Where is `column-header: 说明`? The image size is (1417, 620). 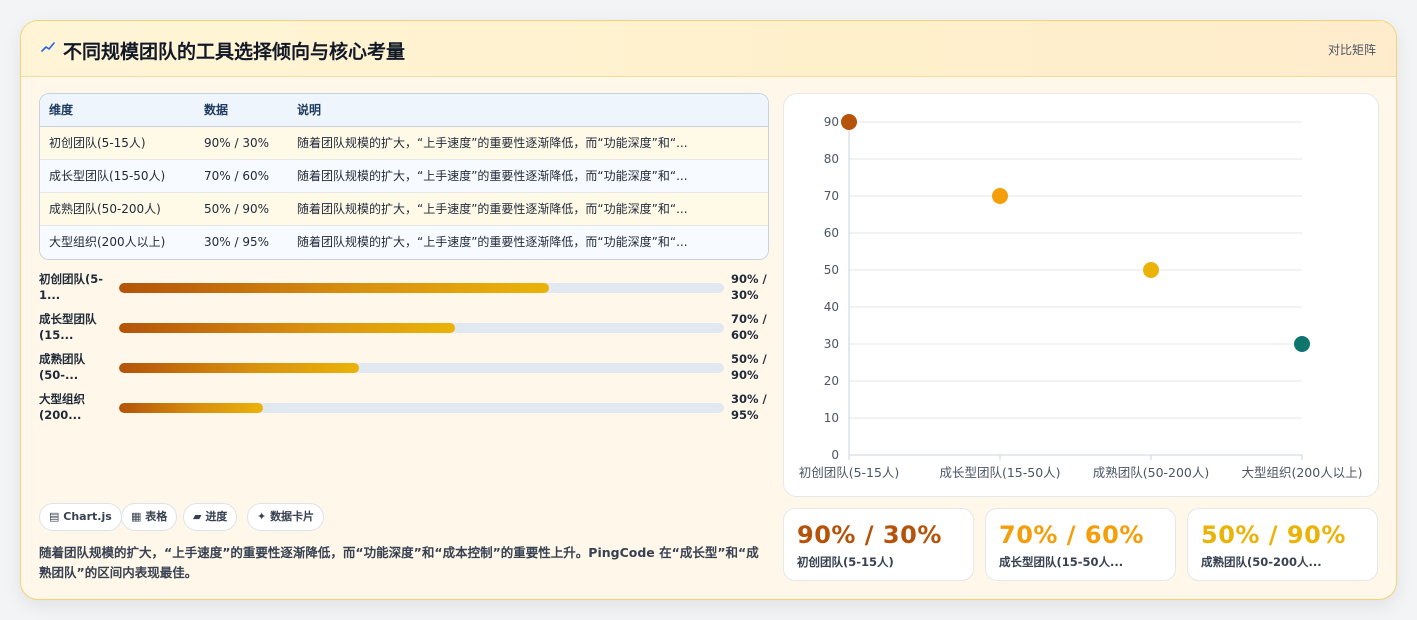 column-header: 说明 is located at coordinates (309, 110).